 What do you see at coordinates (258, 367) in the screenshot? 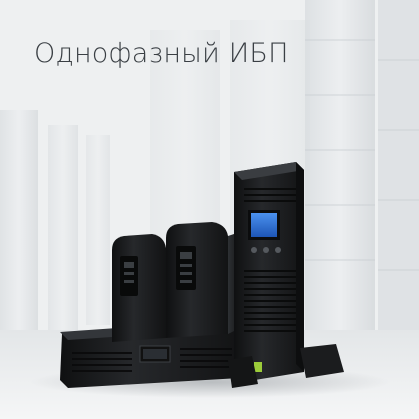
I see `status-led-icon` at bounding box center [258, 367].